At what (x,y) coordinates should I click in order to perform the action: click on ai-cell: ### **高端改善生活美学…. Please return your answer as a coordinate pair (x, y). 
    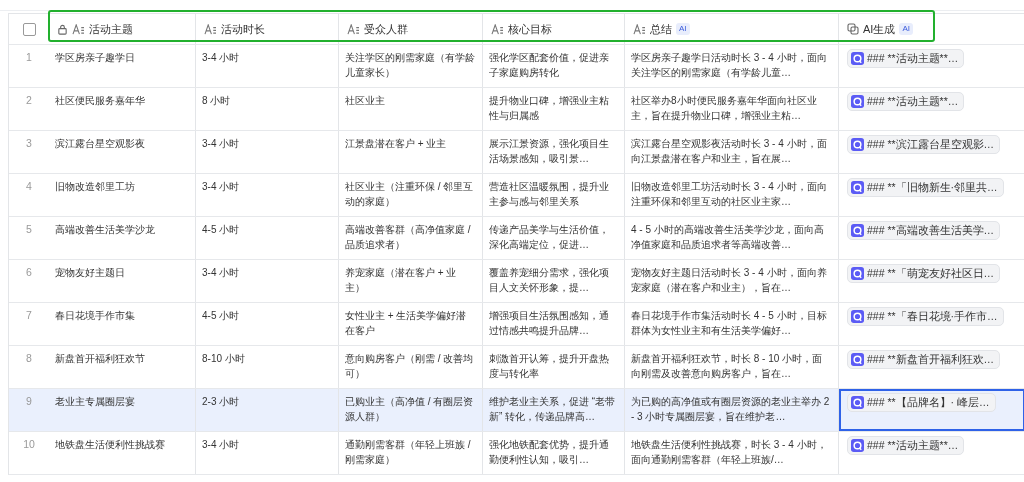
    Looking at the image, I should click on (931, 238).